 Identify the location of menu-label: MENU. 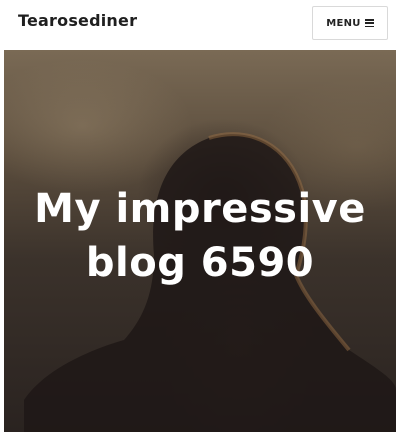
(343, 23).